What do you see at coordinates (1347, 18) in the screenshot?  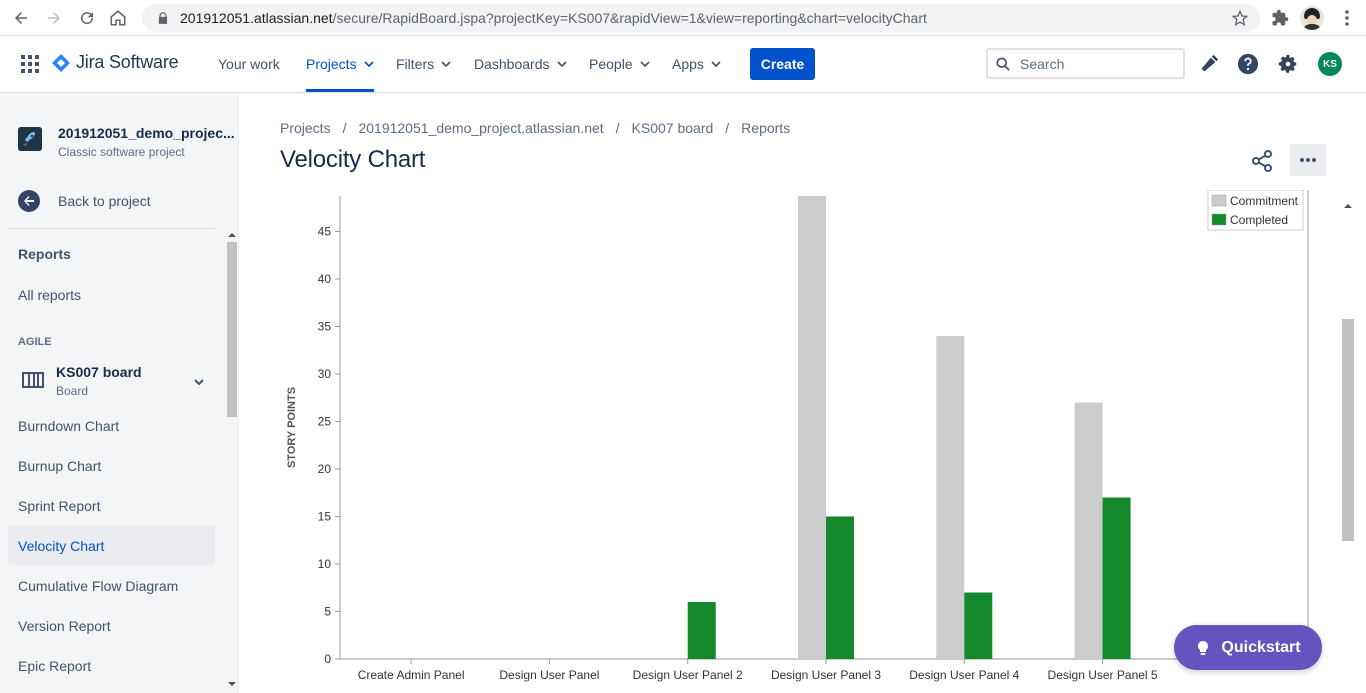 I see `browser-menu-icon` at bounding box center [1347, 18].